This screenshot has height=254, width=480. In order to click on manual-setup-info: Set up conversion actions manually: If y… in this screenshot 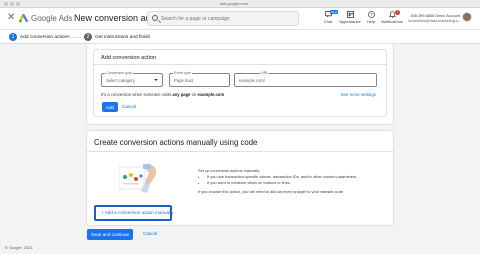, I will do `click(277, 181)`.